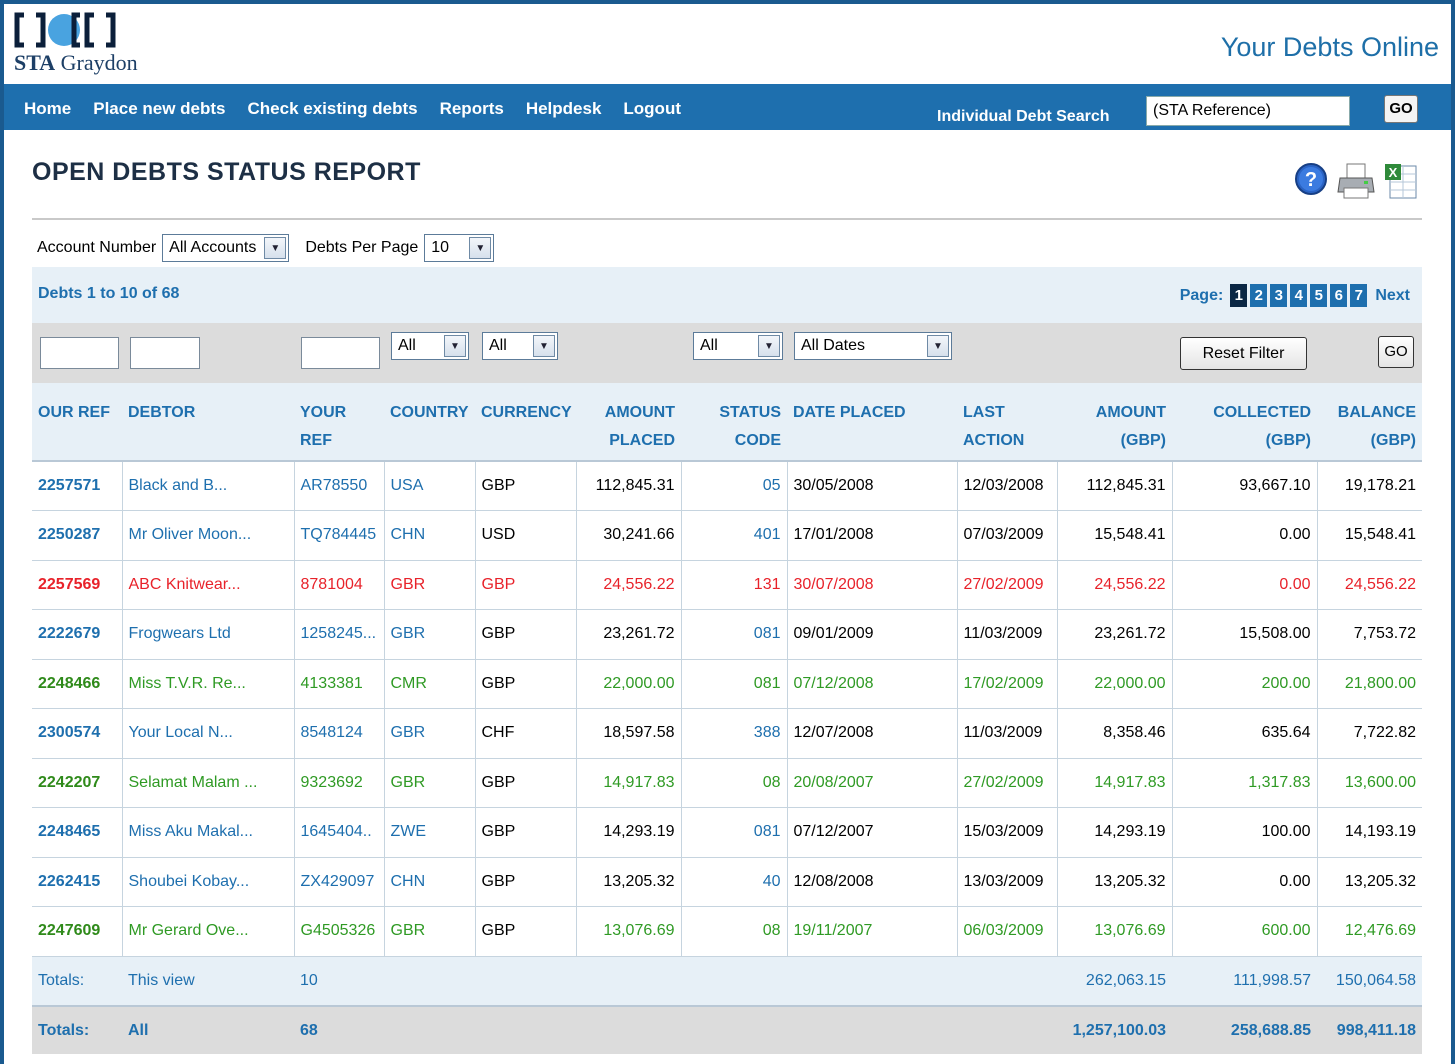 This screenshot has width=1455, height=1064. I want to click on print-icon, so click(1356, 181).